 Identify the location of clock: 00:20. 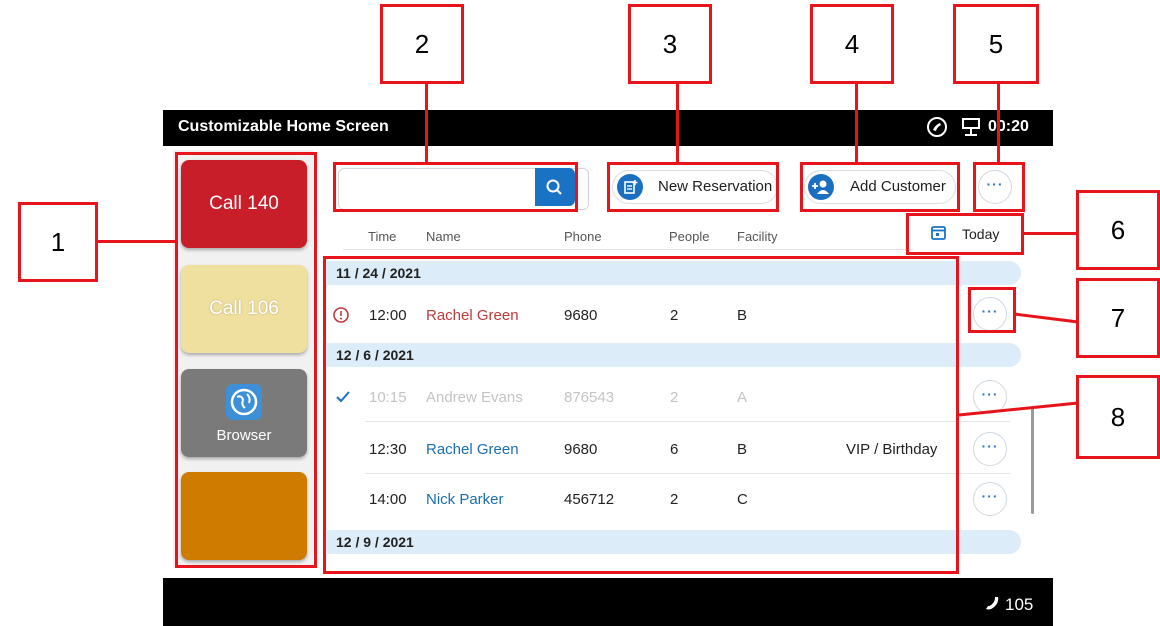
(1008, 126).